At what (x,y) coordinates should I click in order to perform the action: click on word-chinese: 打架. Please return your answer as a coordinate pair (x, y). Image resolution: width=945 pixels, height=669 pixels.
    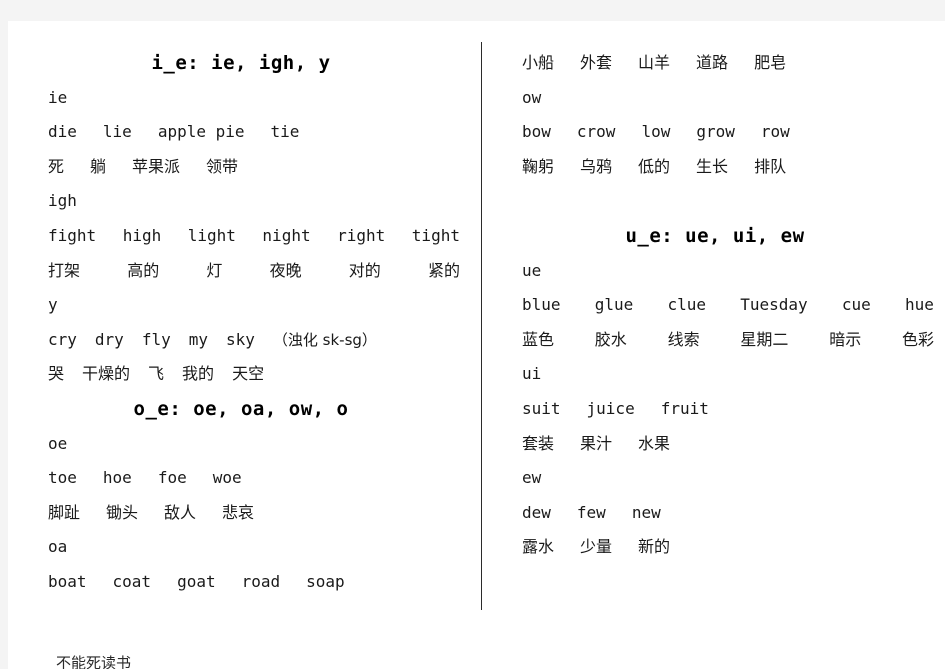
    Looking at the image, I should click on (64, 270).